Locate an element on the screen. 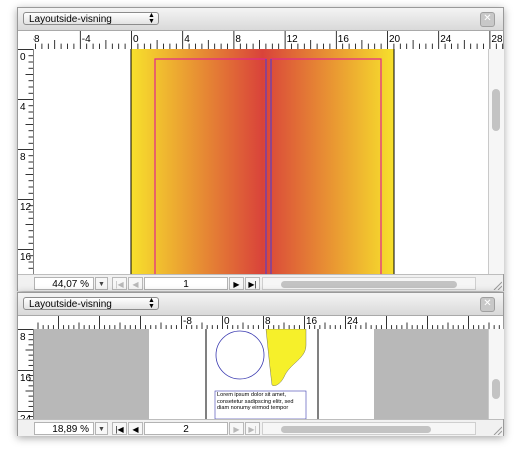  page-number-field: 1 is located at coordinates (186, 283).